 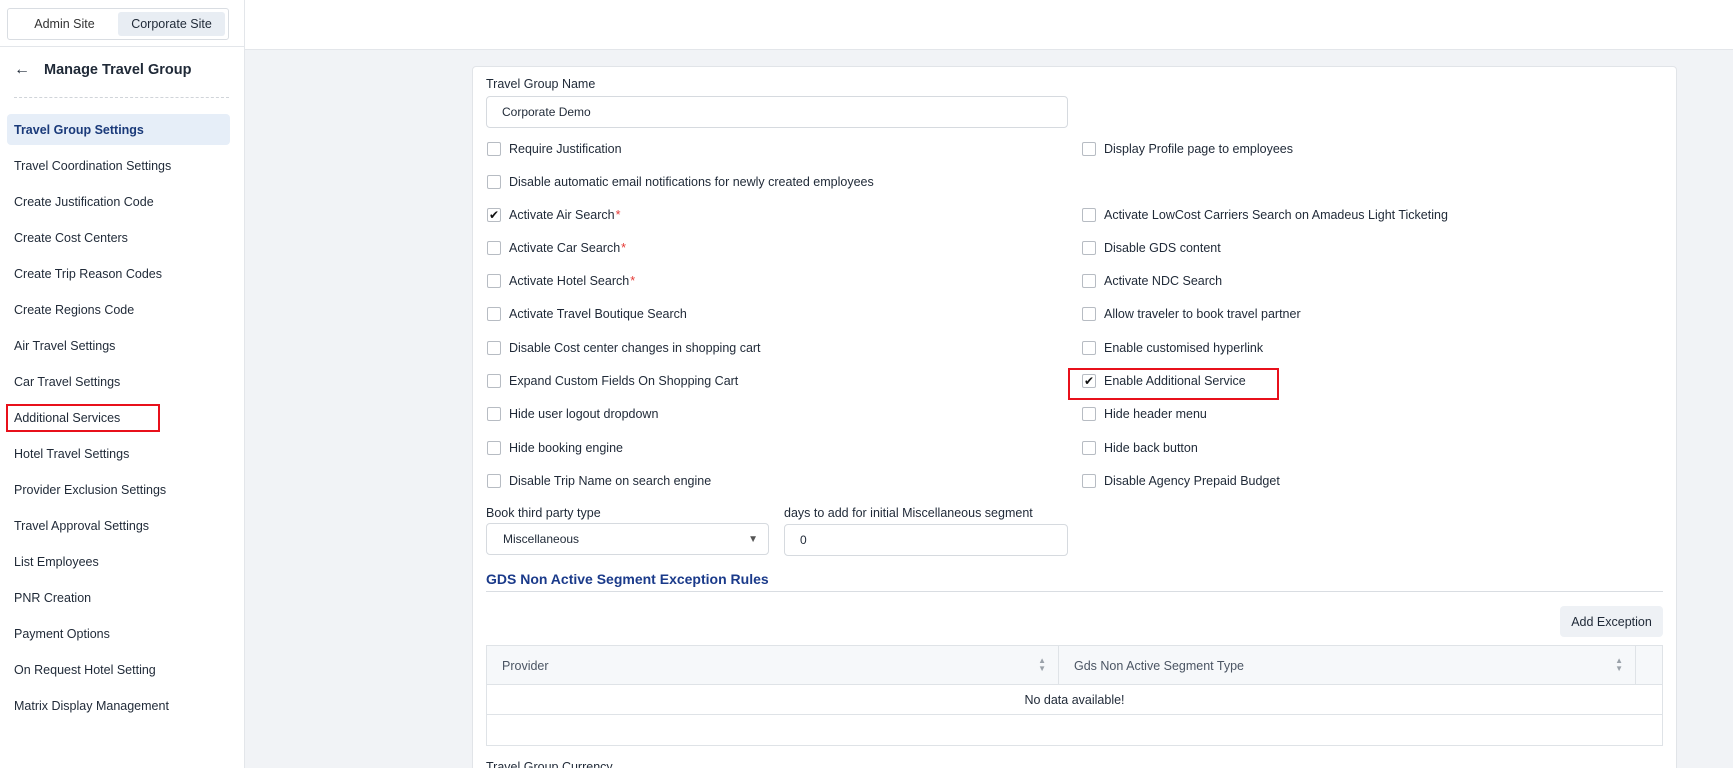 I want to click on top-bar, so click(x=989, y=25).